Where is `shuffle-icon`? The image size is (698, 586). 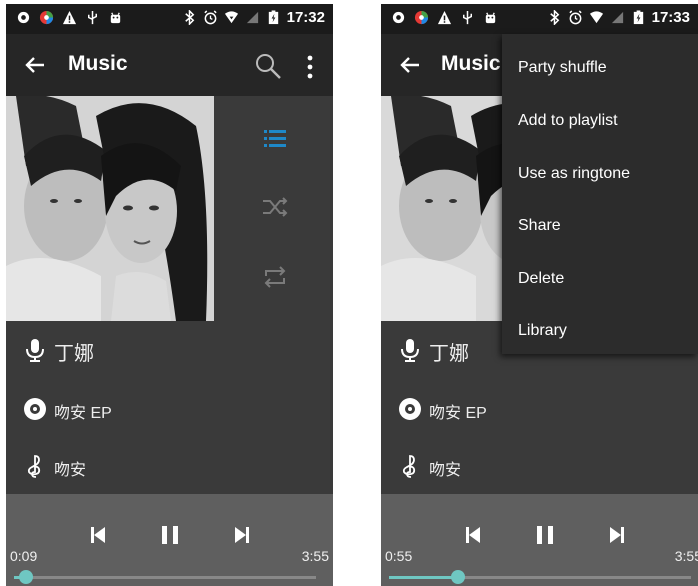
shuffle-icon is located at coordinates (275, 207).